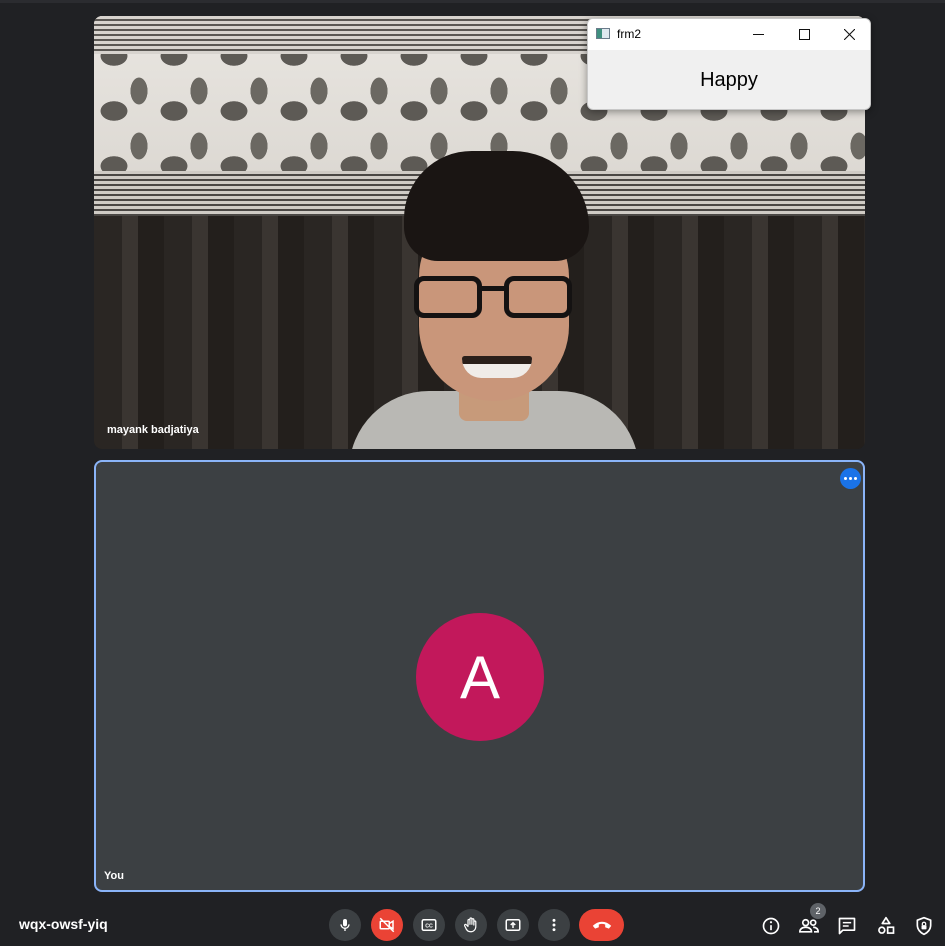 Image resolution: width=945 pixels, height=946 pixels. Describe the element at coordinates (603, 33) in the screenshot. I see `app-icon` at that location.